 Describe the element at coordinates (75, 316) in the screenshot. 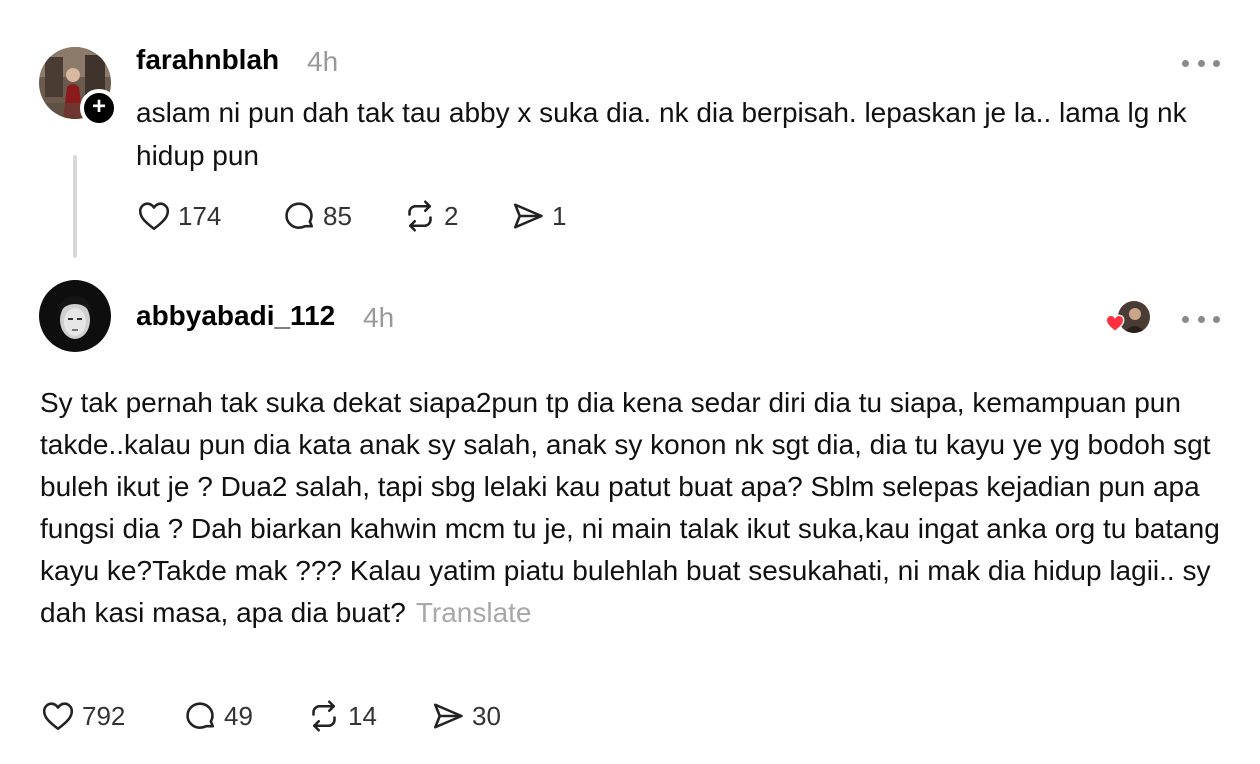

I see `avatar-abbyabadi` at that location.